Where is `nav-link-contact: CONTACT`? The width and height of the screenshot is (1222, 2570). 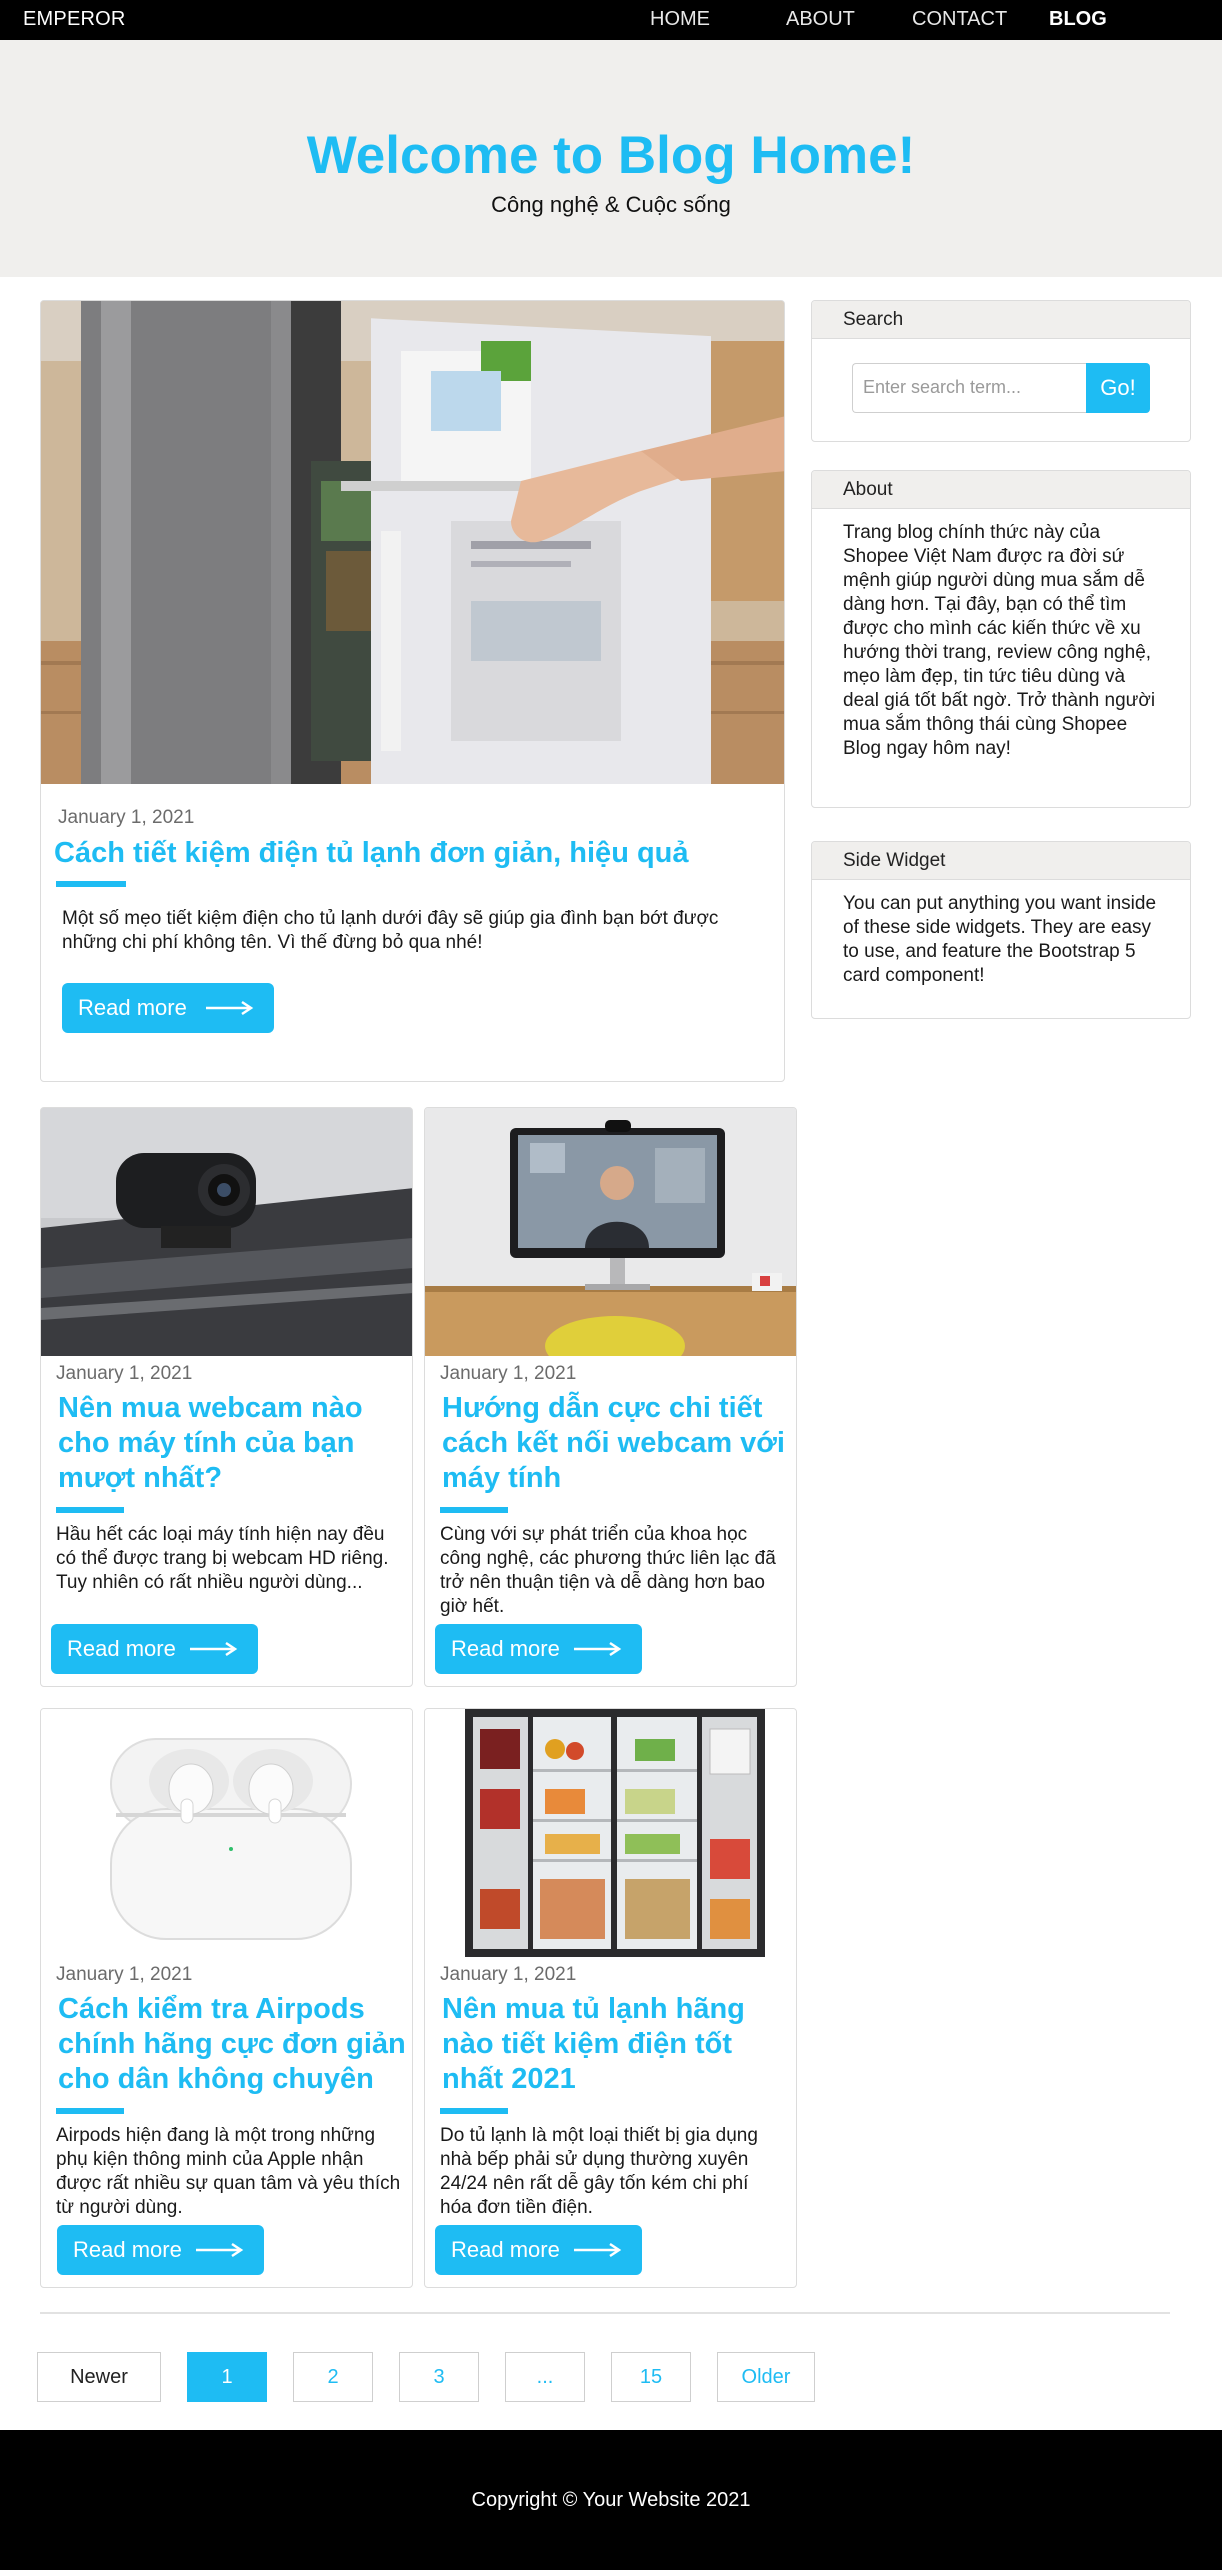
nav-link-contact: CONTACT is located at coordinates (959, 19).